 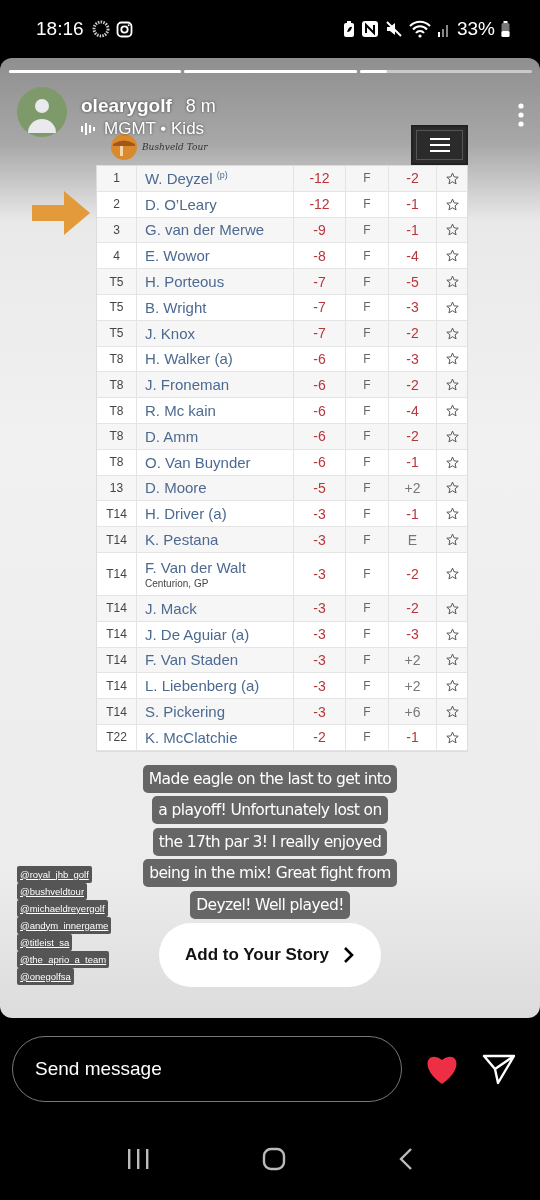 What do you see at coordinates (215, 488) in the screenshot?
I see `player-cell: D. Moore` at bounding box center [215, 488].